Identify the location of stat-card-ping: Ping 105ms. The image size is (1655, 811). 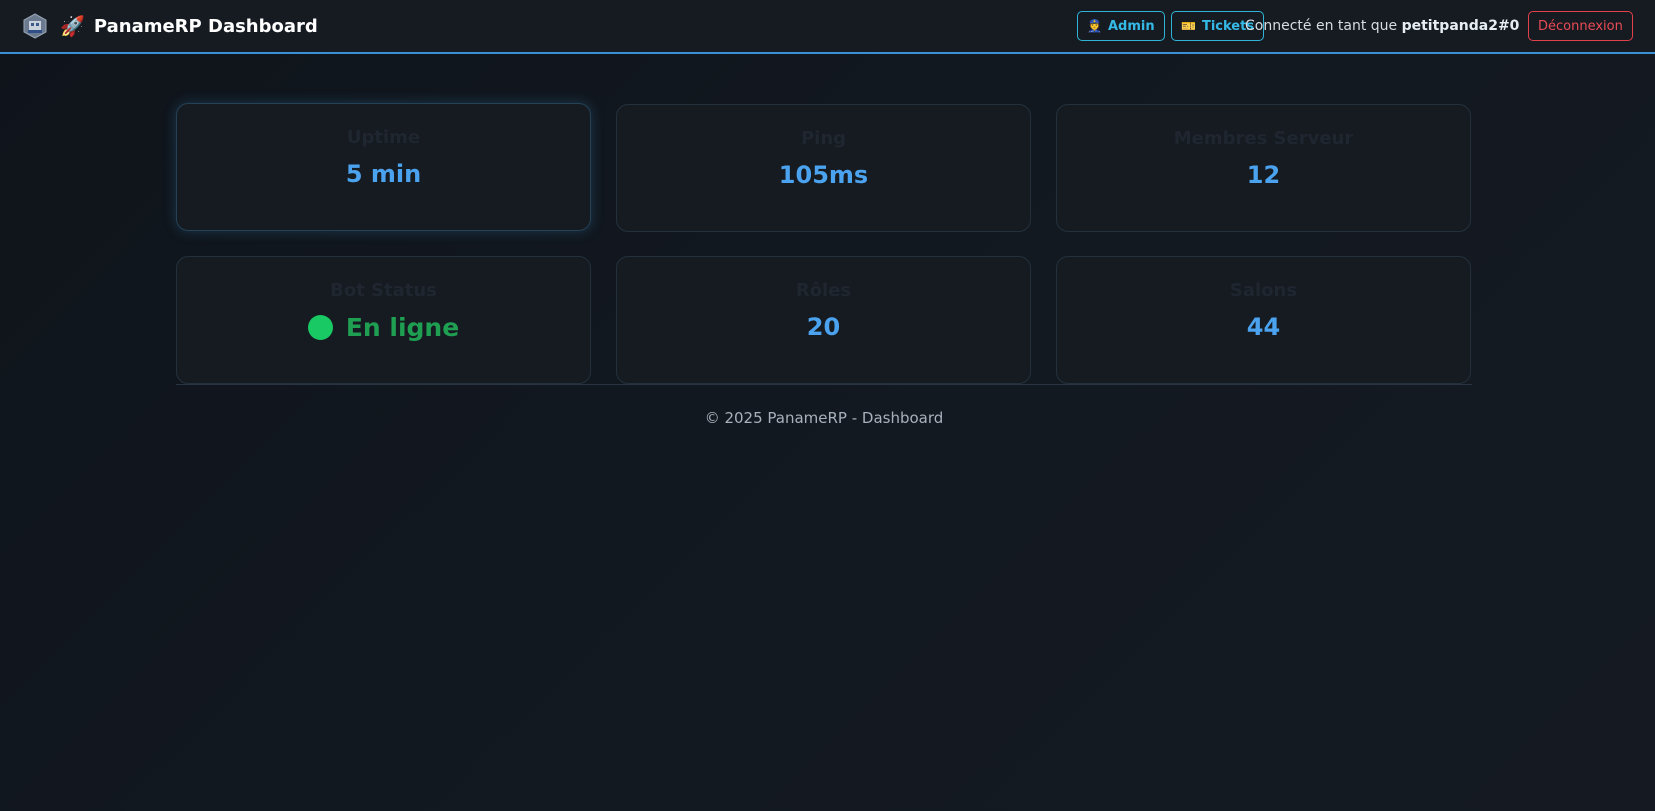
(823, 168).